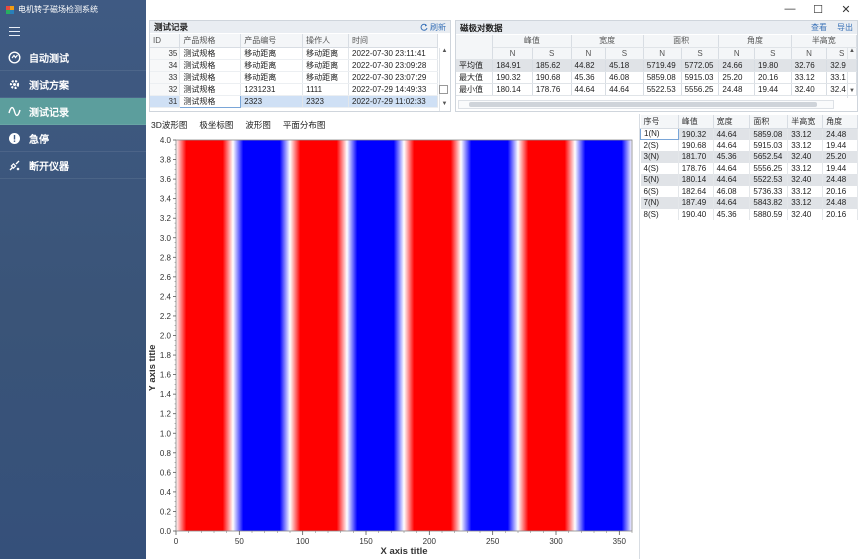 The image size is (860, 559). I want to click on sidebar-item-disconnect: 断开仪器, so click(73, 165).